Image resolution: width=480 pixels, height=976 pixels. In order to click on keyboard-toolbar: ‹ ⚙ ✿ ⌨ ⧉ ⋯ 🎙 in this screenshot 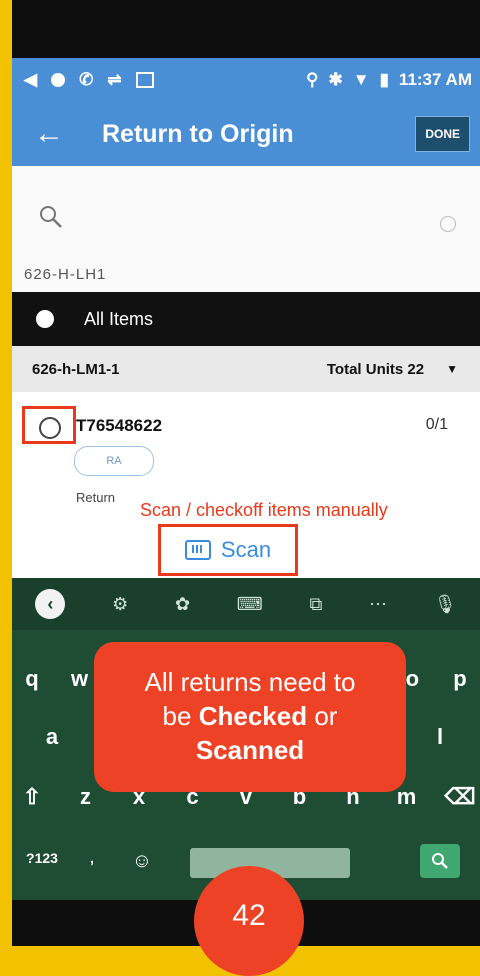, I will do `click(246, 604)`.